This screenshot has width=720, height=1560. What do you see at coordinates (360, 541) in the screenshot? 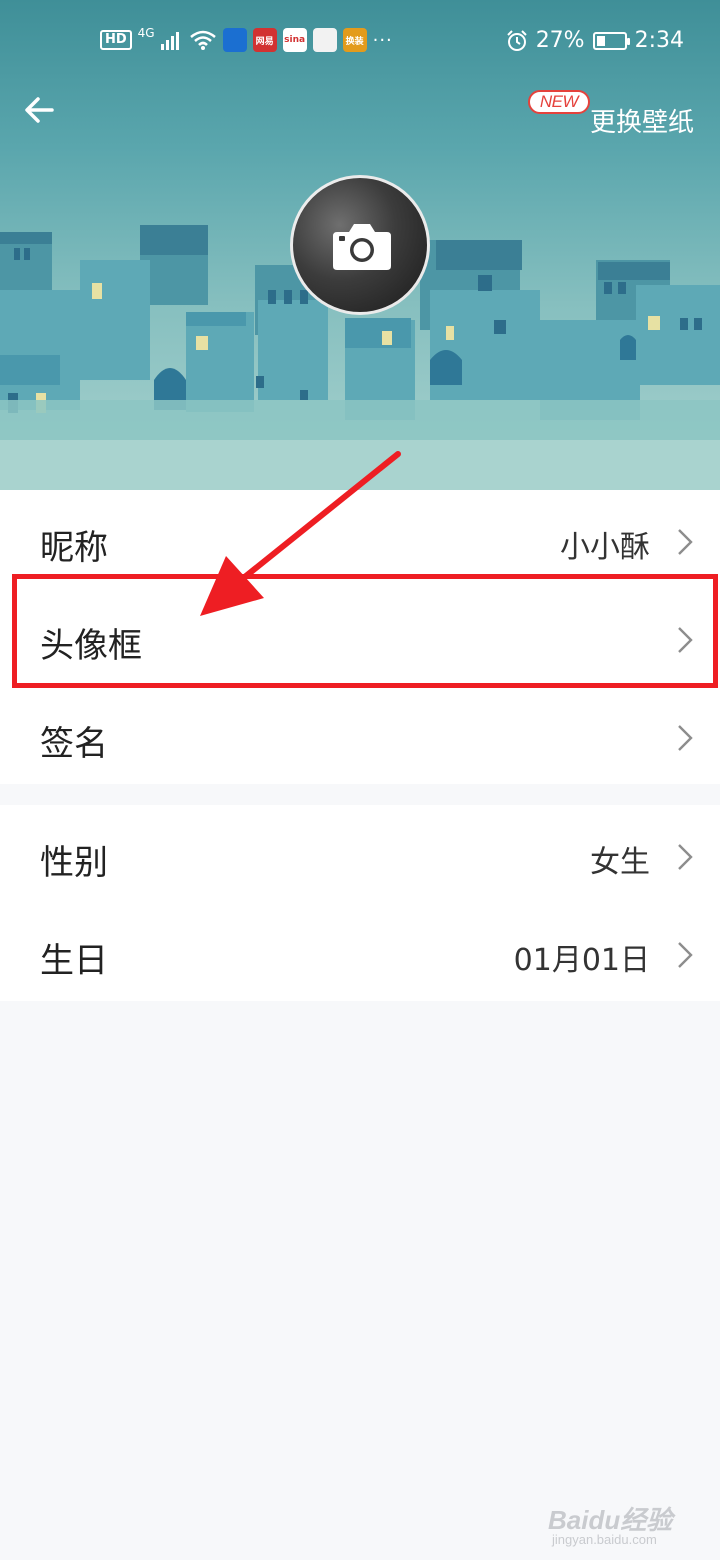
I see `nickname-row: 昵称 小小酥` at bounding box center [360, 541].